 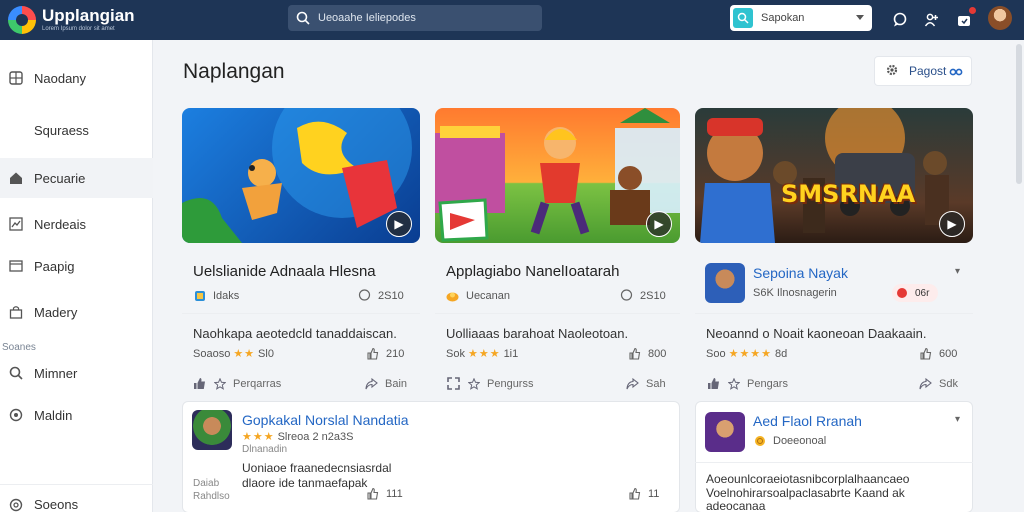 What do you see at coordinates (56, 312) in the screenshot?
I see `sidebar-item-label: Madery` at bounding box center [56, 312].